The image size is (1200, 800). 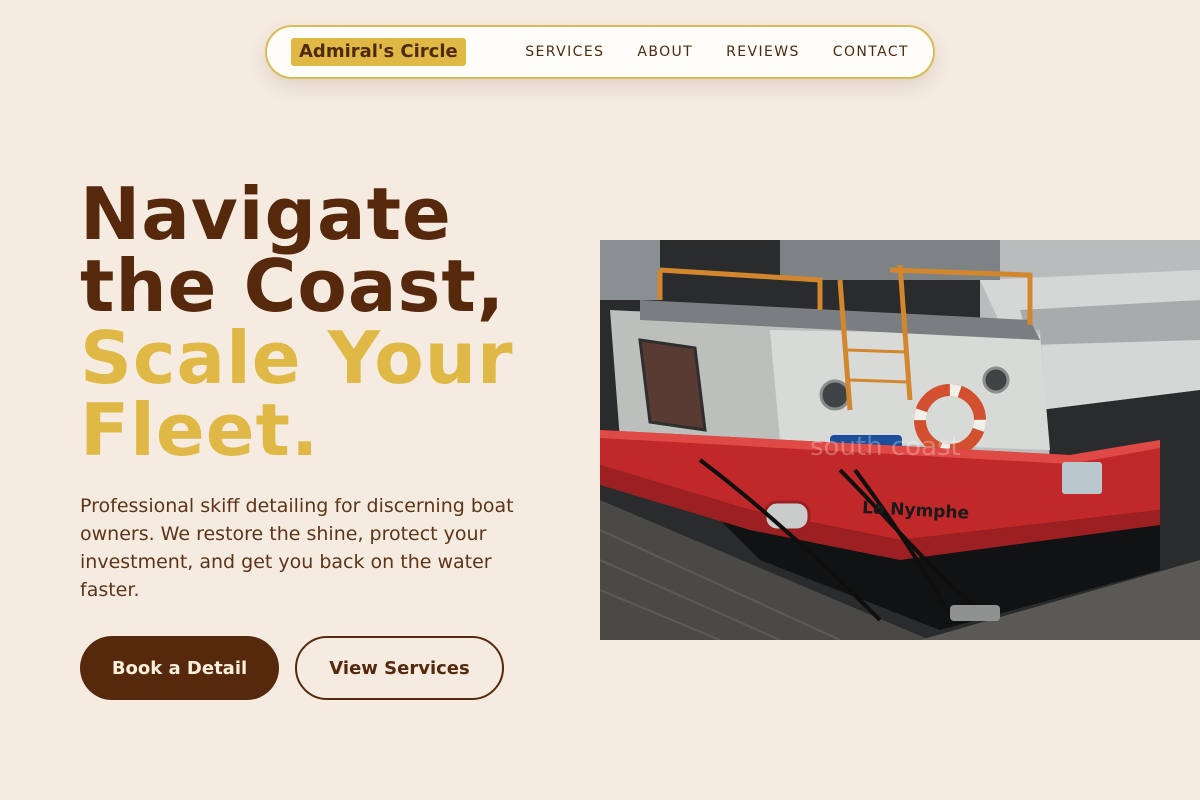 What do you see at coordinates (871, 52) in the screenshot?
I see `nav-link-contact: CONTACT` at bounding box center [871, 52].